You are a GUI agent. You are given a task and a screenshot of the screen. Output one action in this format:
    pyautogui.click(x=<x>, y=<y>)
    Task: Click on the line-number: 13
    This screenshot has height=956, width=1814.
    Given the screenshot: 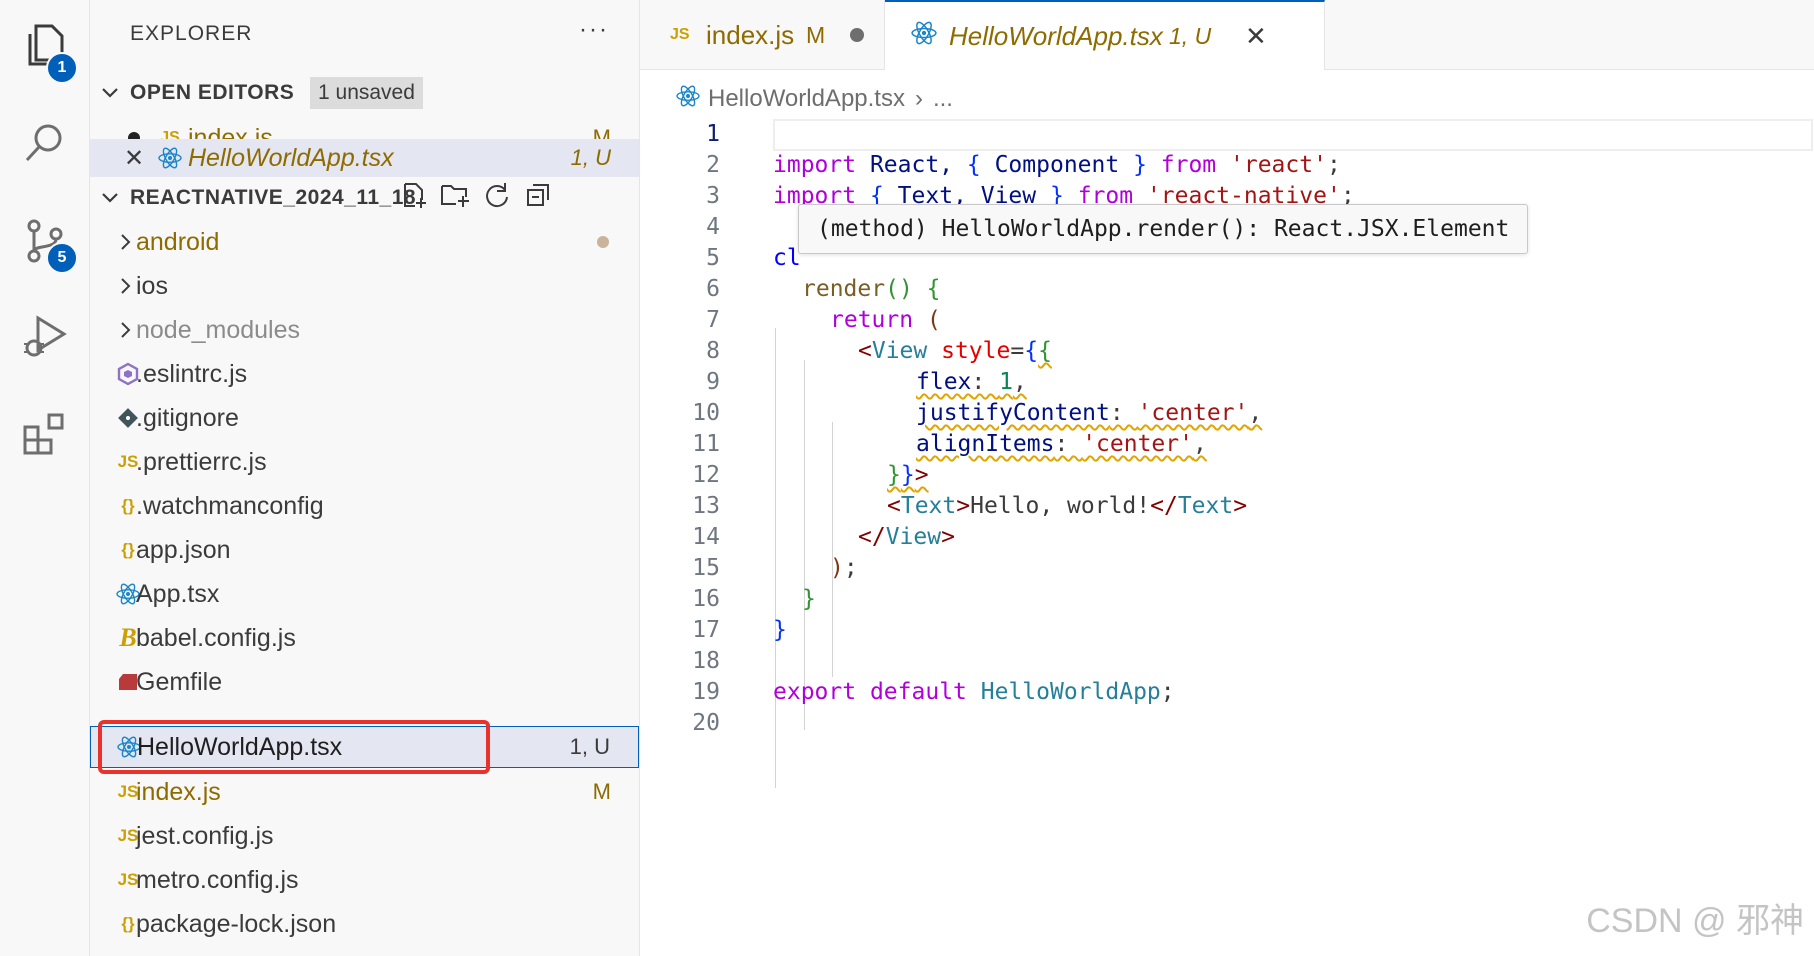 What is the action you would take?
    pyautogui.click(x=706, y=506)
    